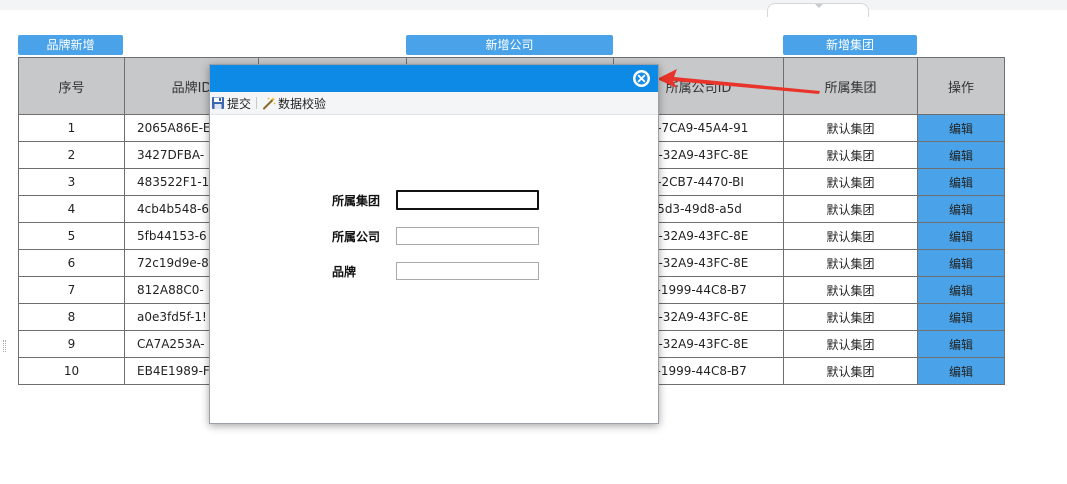  I want to click on row-index: 4, so click(71, 209).